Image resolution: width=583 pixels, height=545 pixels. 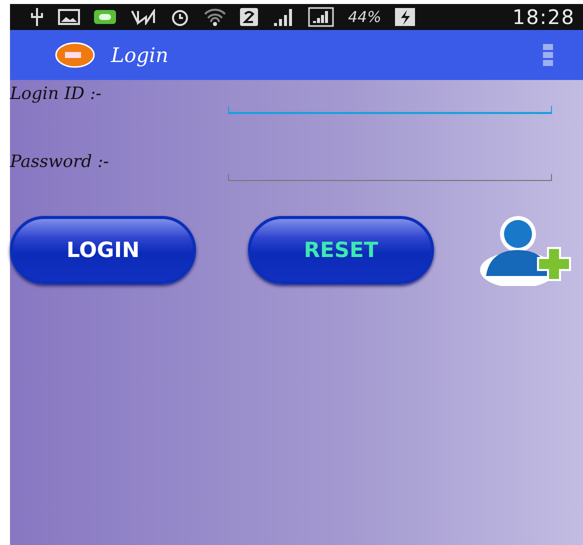 What do you see at coordinates (139, 55) in the screenshot?
I see `app-title: Login` at bounding box center [139, 55].